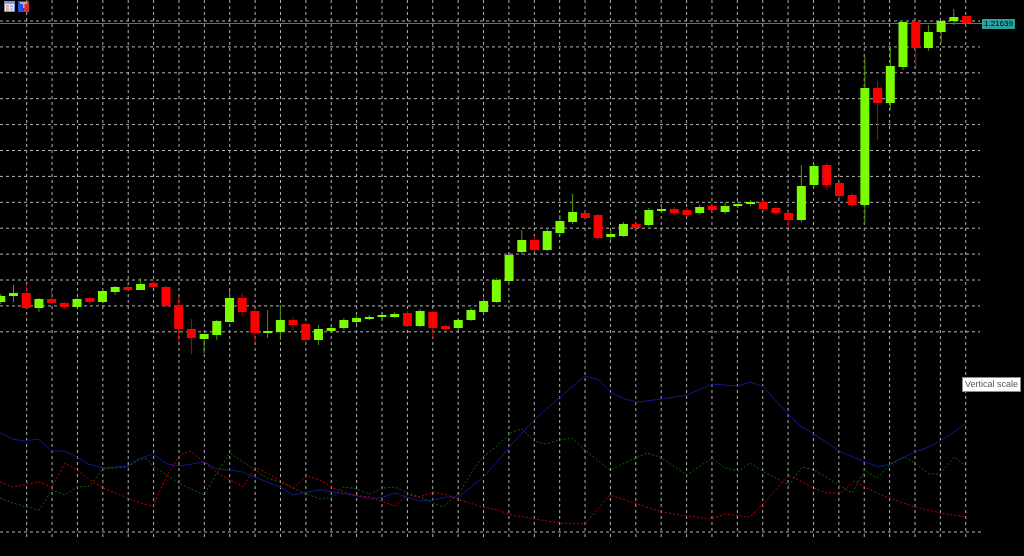 The image size is (1024, 556). What do you see at coordinates (992, 384) in the screenshot?
I see `tooltip: Vertical scale` at bounding box center [992, 384].